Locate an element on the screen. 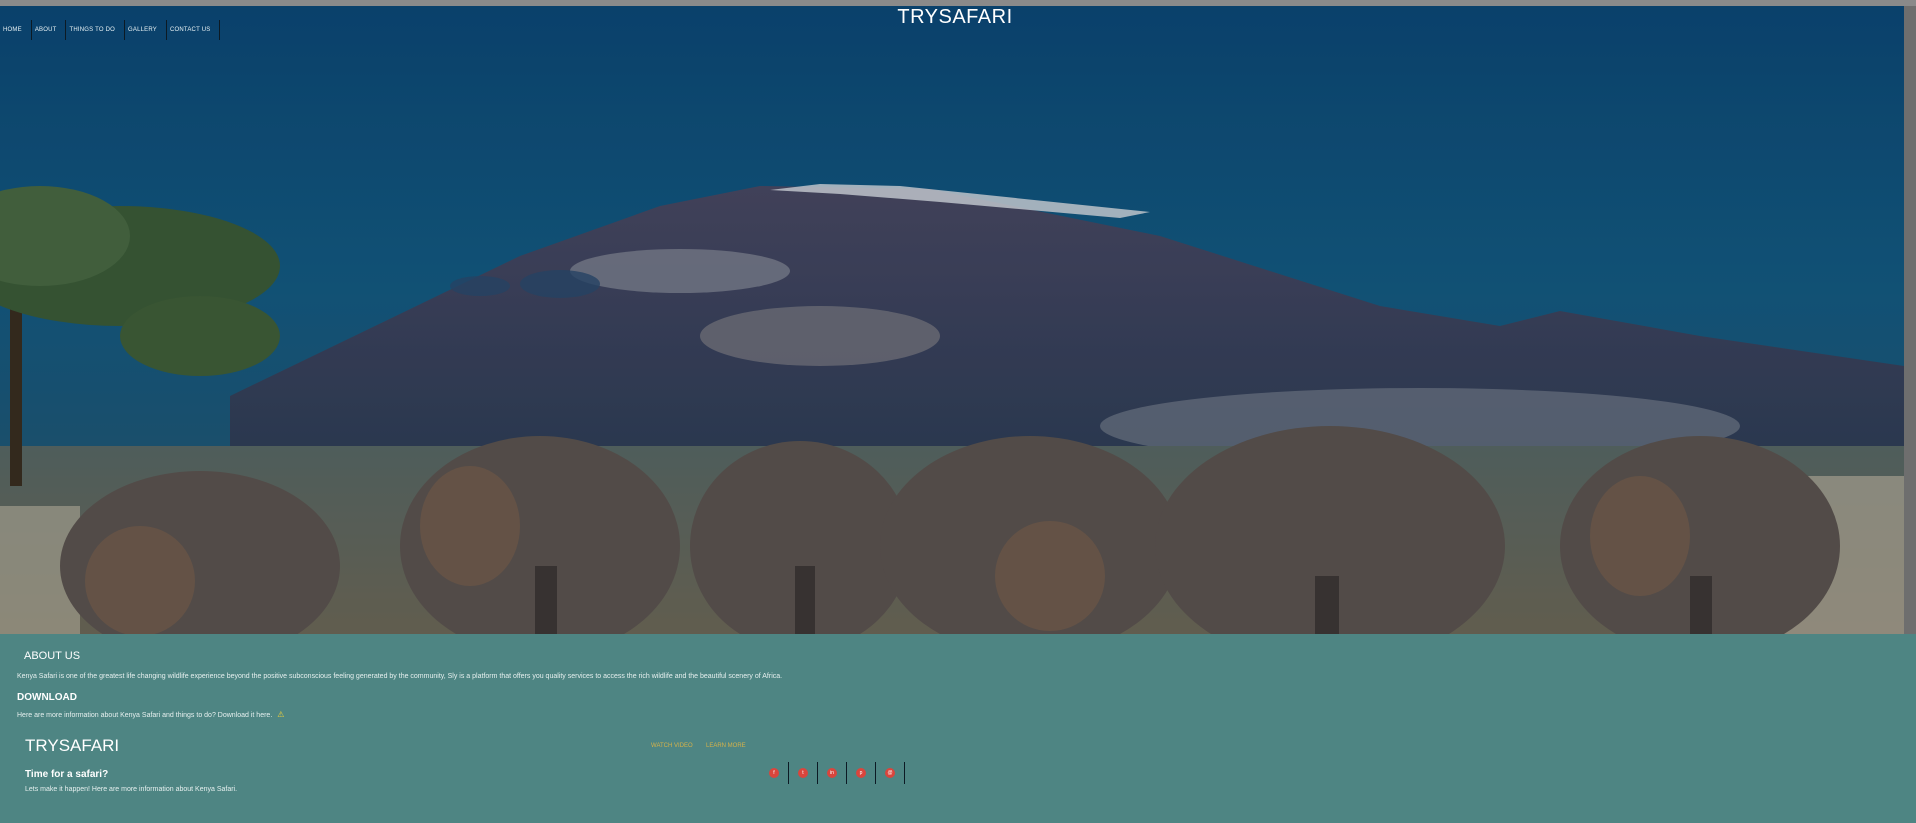 This screenshot has height=823, width=1916. twitter-icon: t is located at coordinates (803, 773).